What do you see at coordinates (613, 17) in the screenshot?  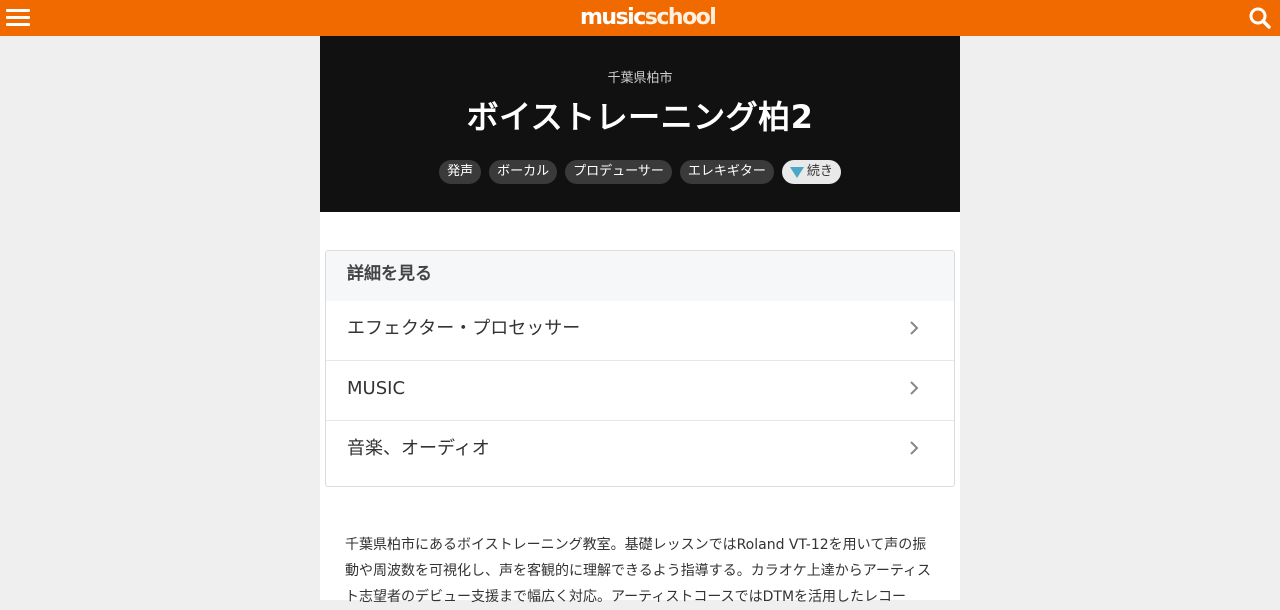 I see `logo-text-music: music` at bounding box center [613, 17].